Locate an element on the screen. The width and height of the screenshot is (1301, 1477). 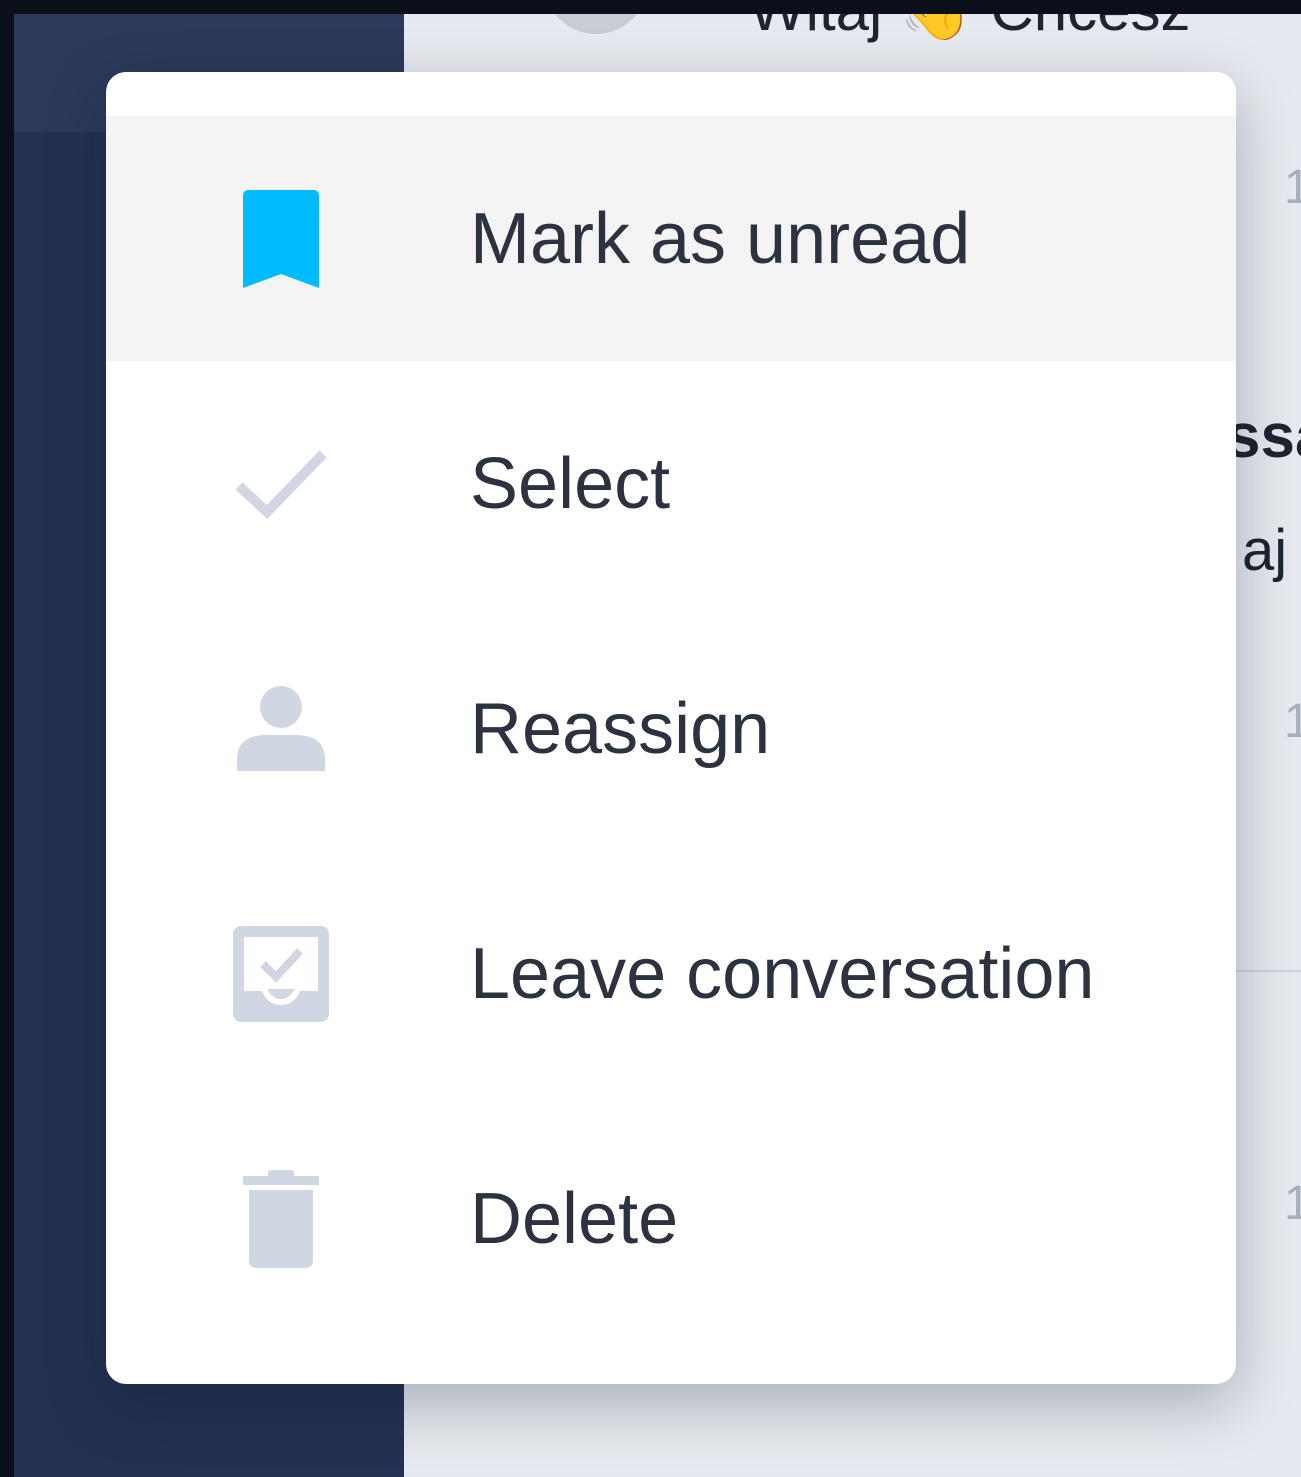
avatar is located at coordinates (596, 24).